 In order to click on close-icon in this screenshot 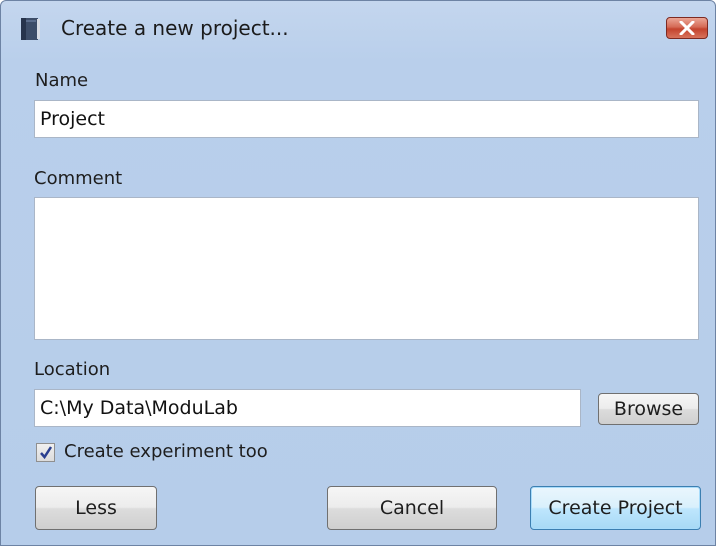, I will do `click(687, 28)`.